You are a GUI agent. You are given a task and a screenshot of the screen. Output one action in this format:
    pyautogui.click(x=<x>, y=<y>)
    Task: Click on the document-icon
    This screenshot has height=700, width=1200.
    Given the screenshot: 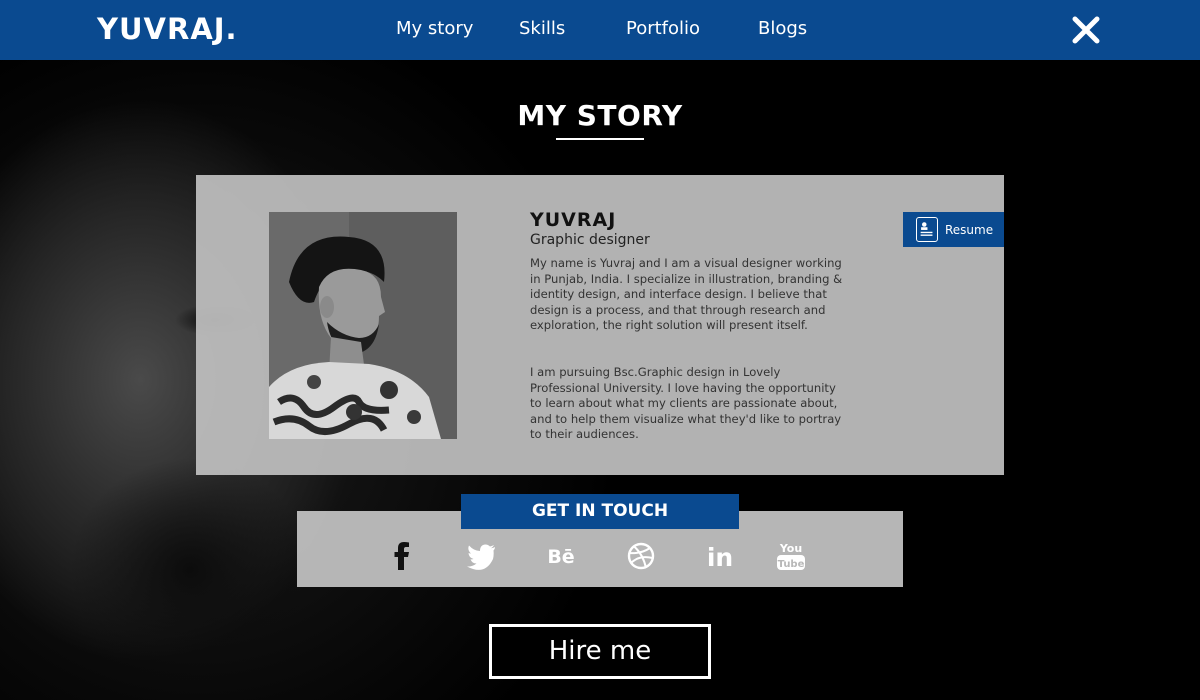 What is the action you would take?
    pyautogui.click(x=927, y=229)
    